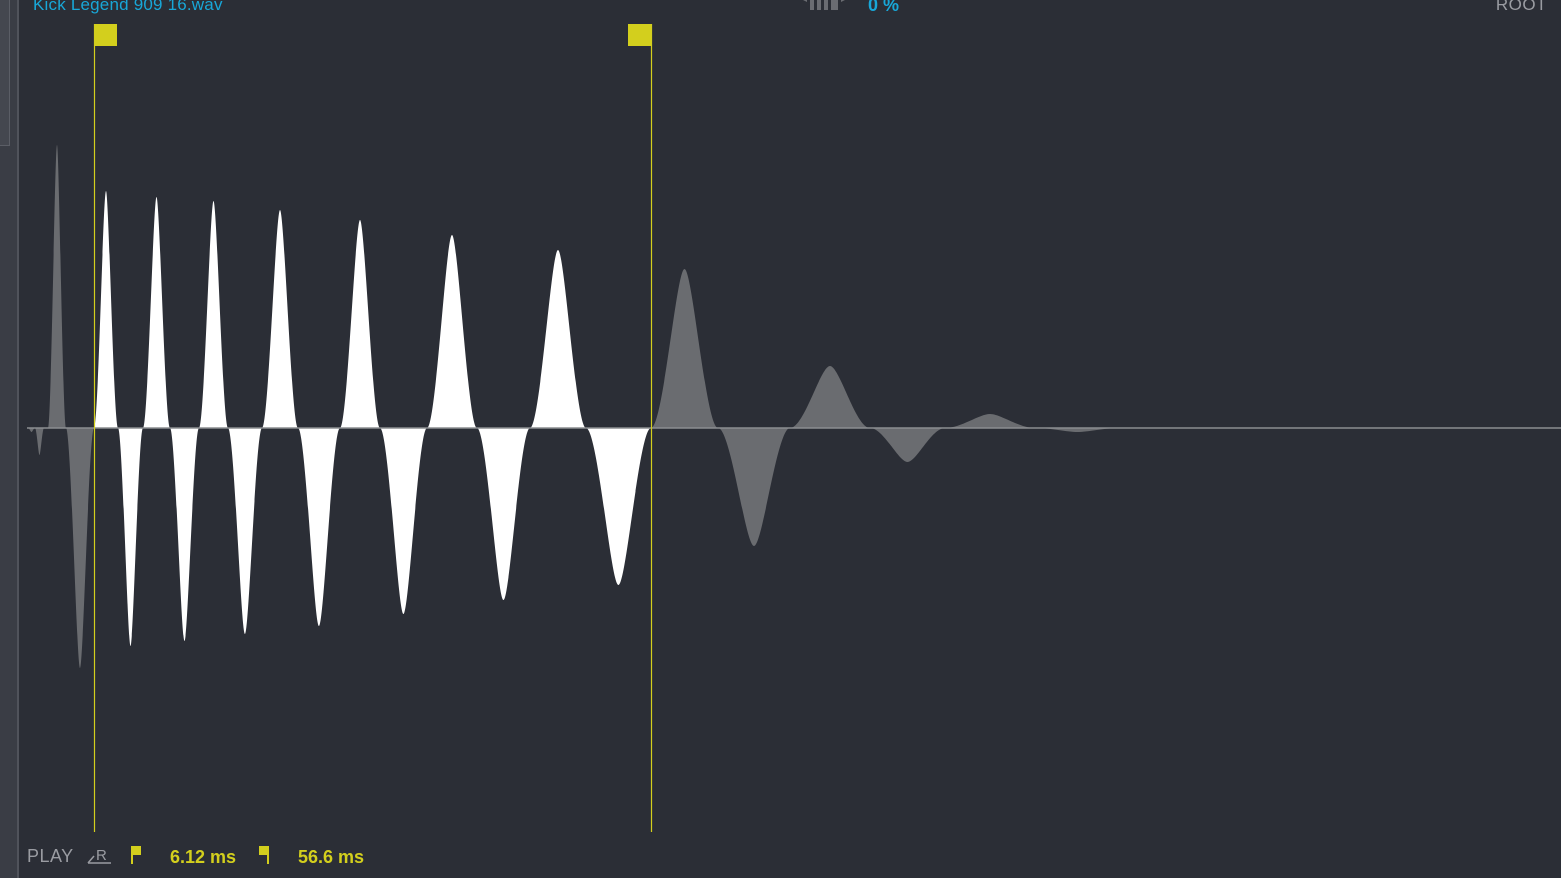  Describe the element at coordinates (101, 855) in the screenshot. I see `reverse-label: R` at that location.